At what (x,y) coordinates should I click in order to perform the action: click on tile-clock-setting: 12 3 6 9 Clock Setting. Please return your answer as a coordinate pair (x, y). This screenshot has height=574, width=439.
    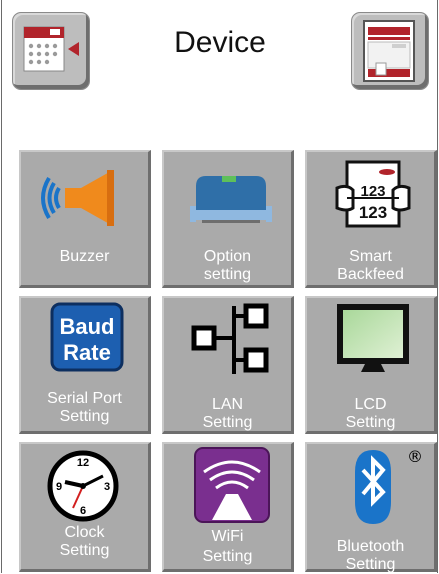
    Looking at the image, I should click on (85, 507).